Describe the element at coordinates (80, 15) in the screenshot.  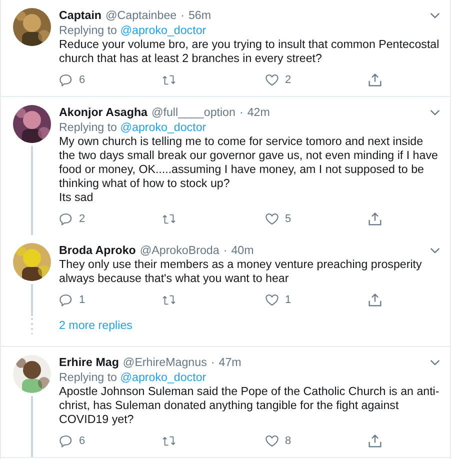
I see `user-name: Captain` at that location.